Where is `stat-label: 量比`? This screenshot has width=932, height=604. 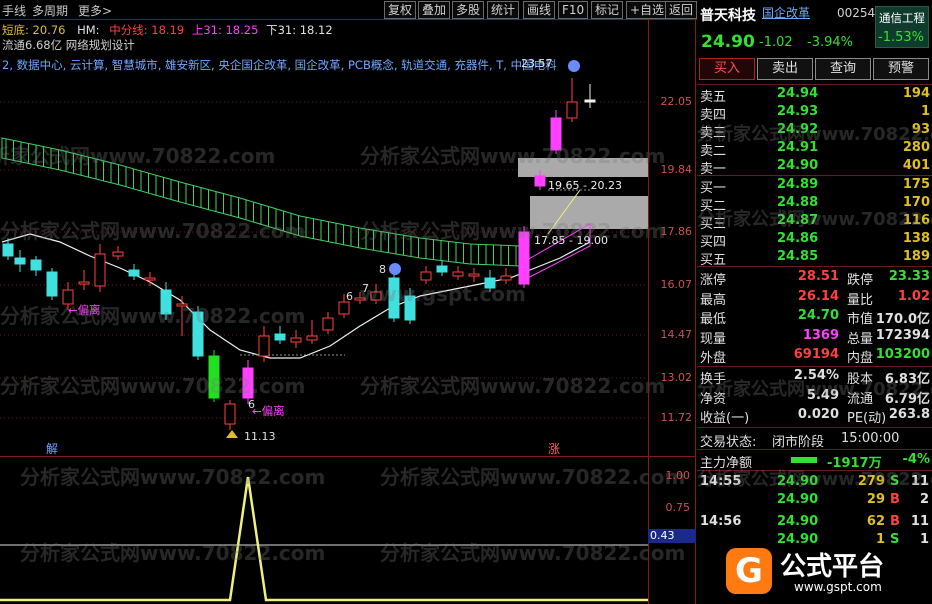
stat-label: 量比 is located at coordinates (860, 300).